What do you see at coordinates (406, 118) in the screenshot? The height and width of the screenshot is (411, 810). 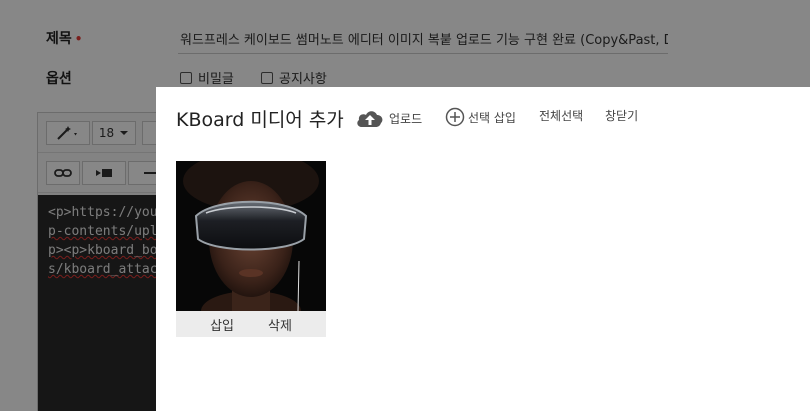 I see `upload-label: 업로드` at bounding box center [406, 118].